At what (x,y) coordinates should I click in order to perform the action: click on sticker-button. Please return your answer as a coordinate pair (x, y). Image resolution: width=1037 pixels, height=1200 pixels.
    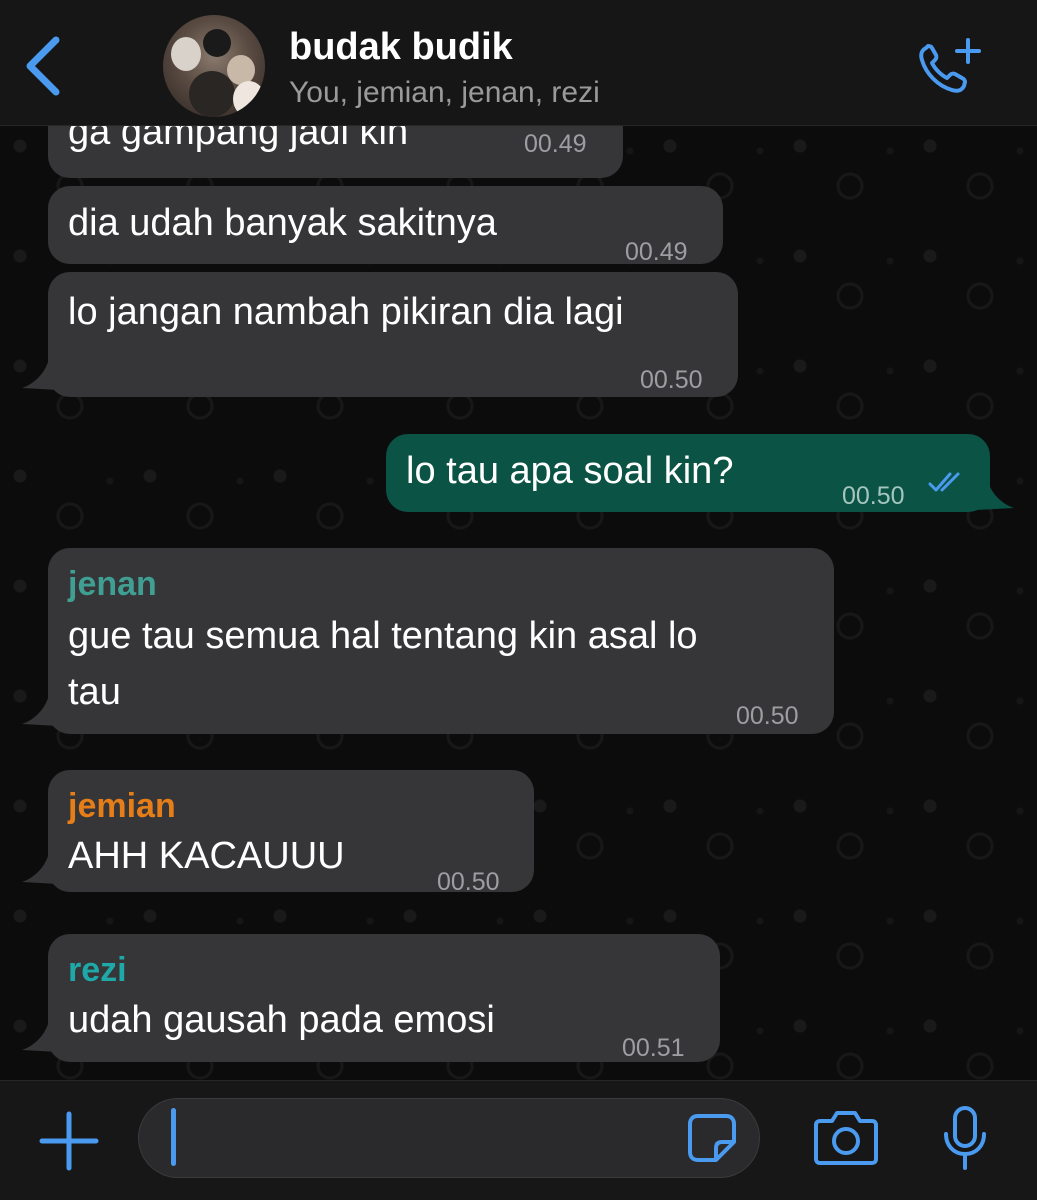
    Looking at the image, I should click on (712, 1138).